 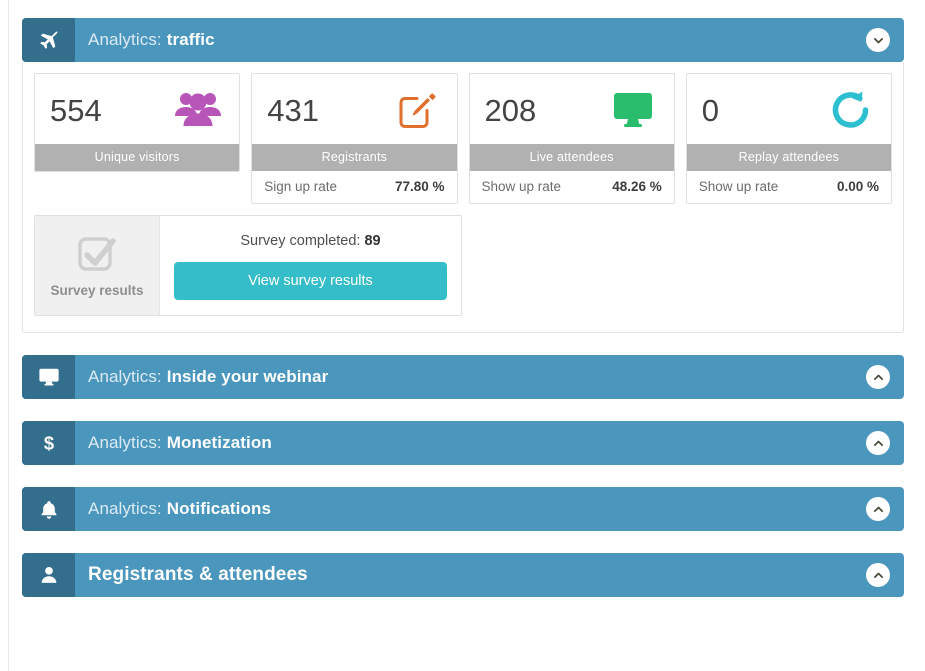 I want to click on survey-results-content: Survey completed: 89 View survey results, so click(x=310, y=265).